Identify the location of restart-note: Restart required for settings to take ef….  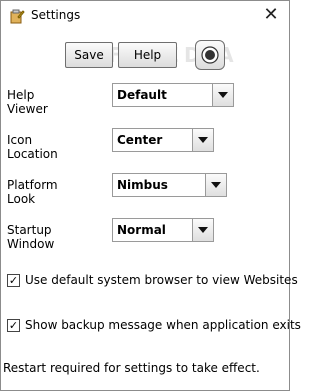
(131, 368).